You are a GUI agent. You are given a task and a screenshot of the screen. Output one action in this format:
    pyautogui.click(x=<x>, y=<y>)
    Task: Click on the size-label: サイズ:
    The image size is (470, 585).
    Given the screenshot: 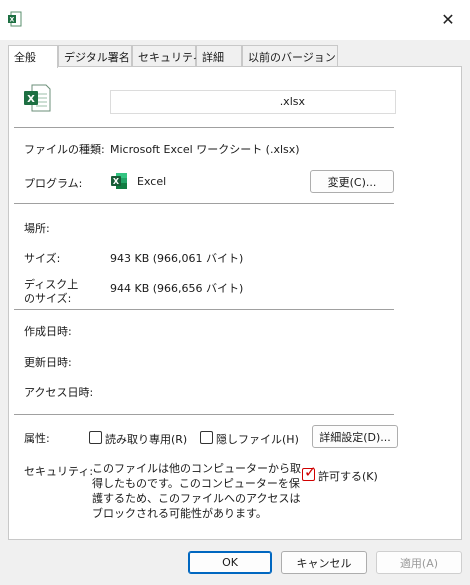 What is the action you would take?
    pyautogui.click(x=42, y=258)
    